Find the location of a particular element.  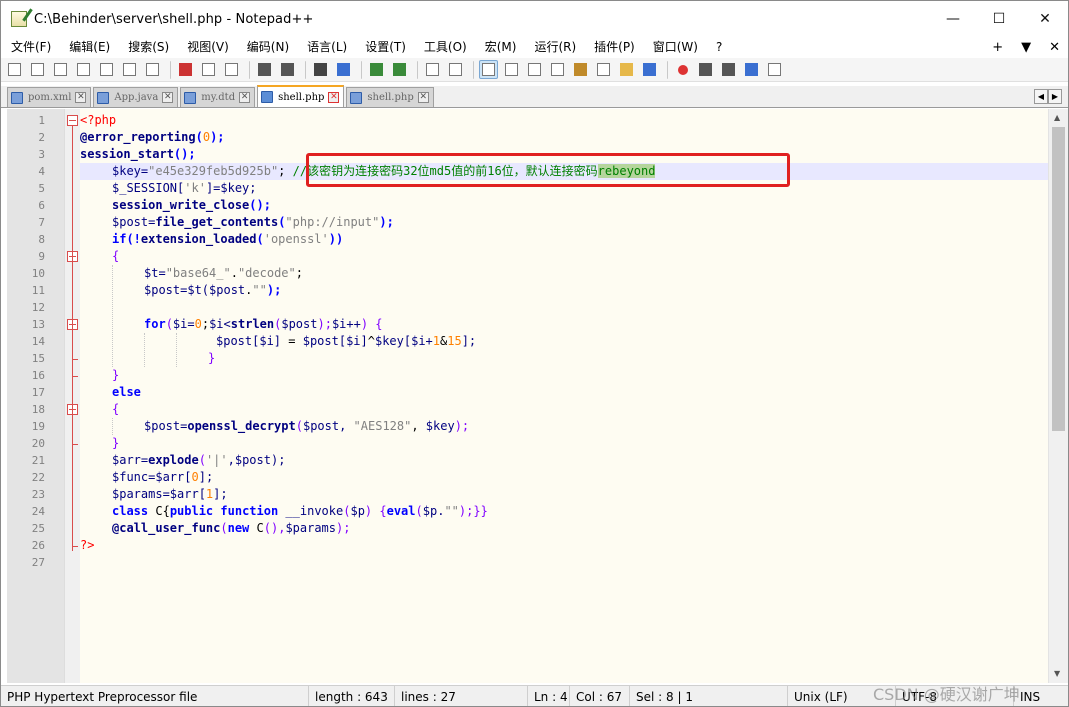

menu-settings: 设置(T) is located at coordinates (383, 47).